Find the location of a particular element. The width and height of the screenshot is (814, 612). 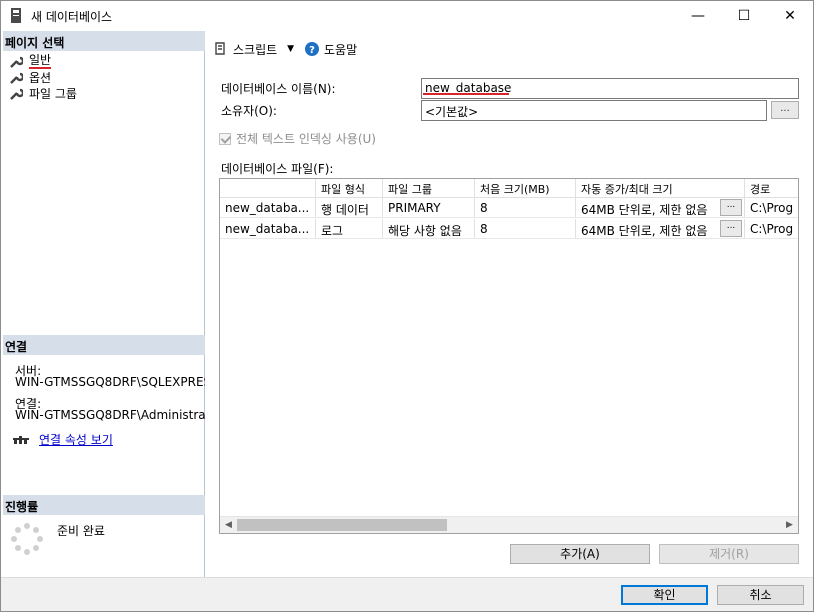

close-button: ✕ is located at coordinates (790, 16).